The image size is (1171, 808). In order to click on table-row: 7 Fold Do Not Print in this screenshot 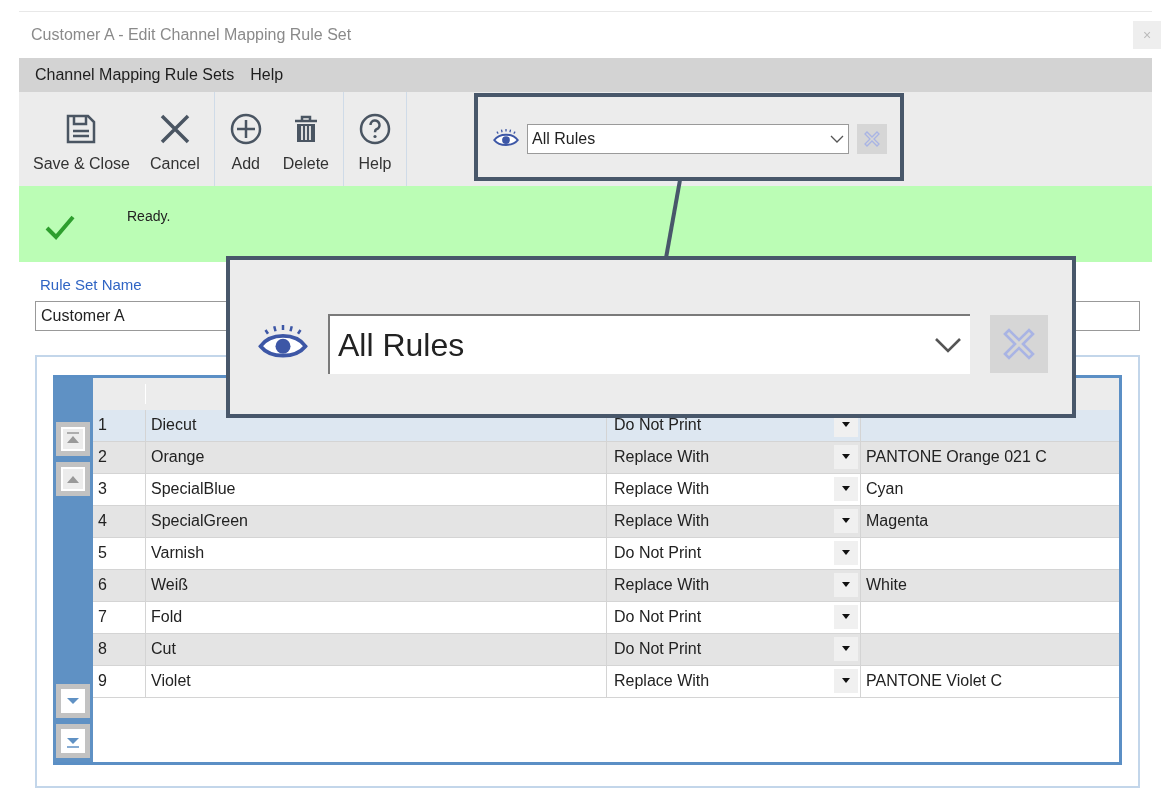, I will do `click(606, 617)`.